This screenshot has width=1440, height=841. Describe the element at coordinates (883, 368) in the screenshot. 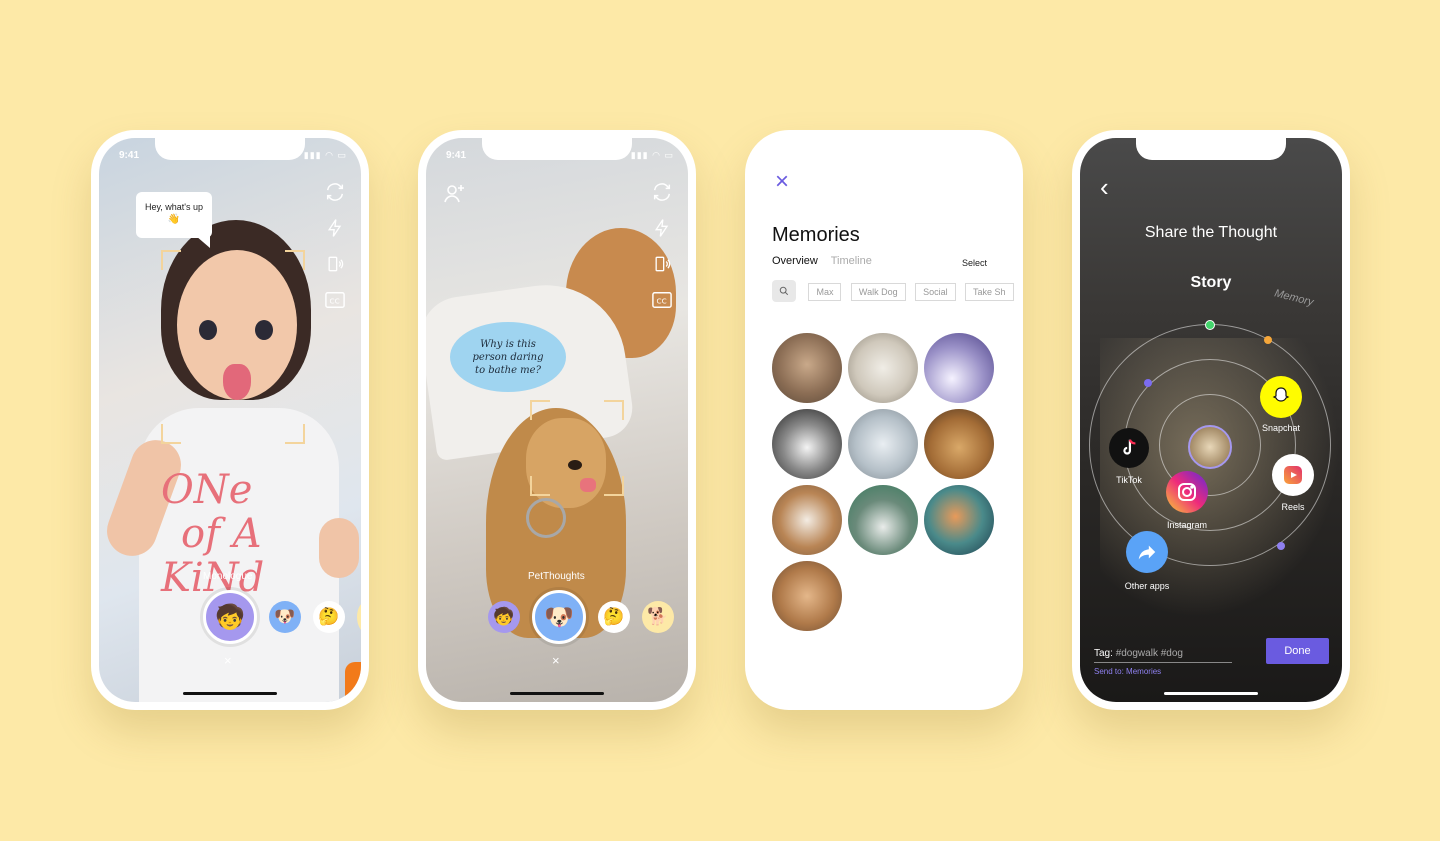

I see `pet-photo-sheep` at that location.